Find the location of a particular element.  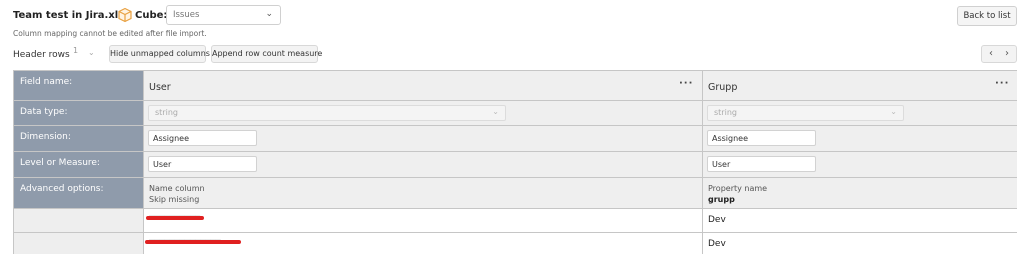

skip-missing-option: Skip missing is located at coordinates (177, 199).